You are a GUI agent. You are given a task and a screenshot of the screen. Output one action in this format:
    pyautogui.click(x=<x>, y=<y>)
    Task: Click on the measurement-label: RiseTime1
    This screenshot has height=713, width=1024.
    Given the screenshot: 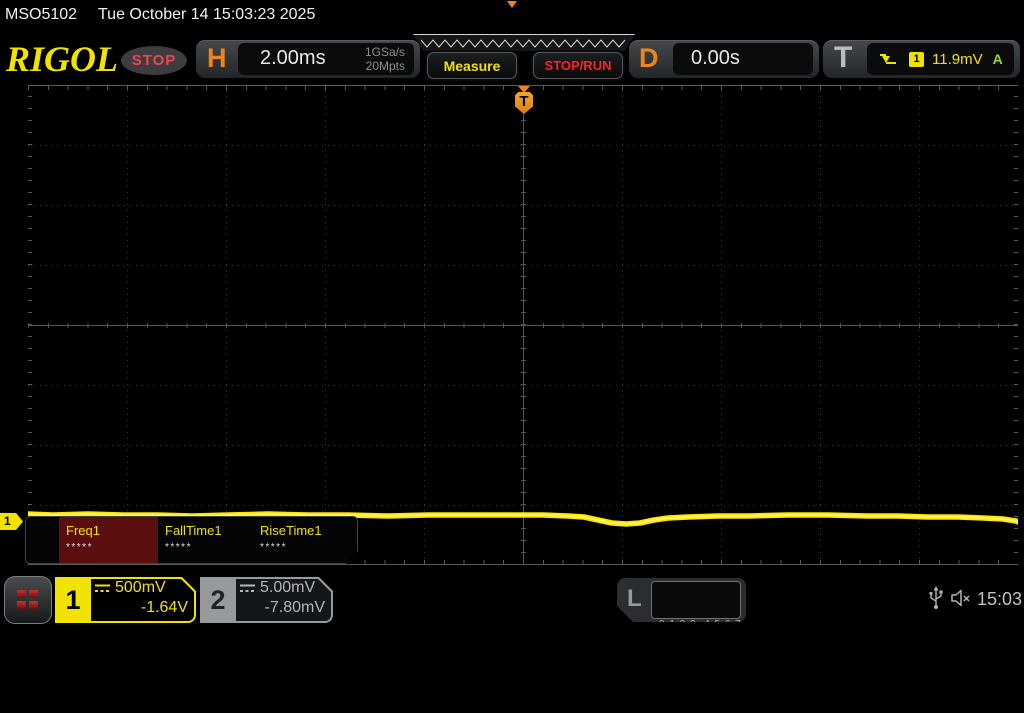 What is the action you would take?
    pyautogui.click(x=291, y=530)
    